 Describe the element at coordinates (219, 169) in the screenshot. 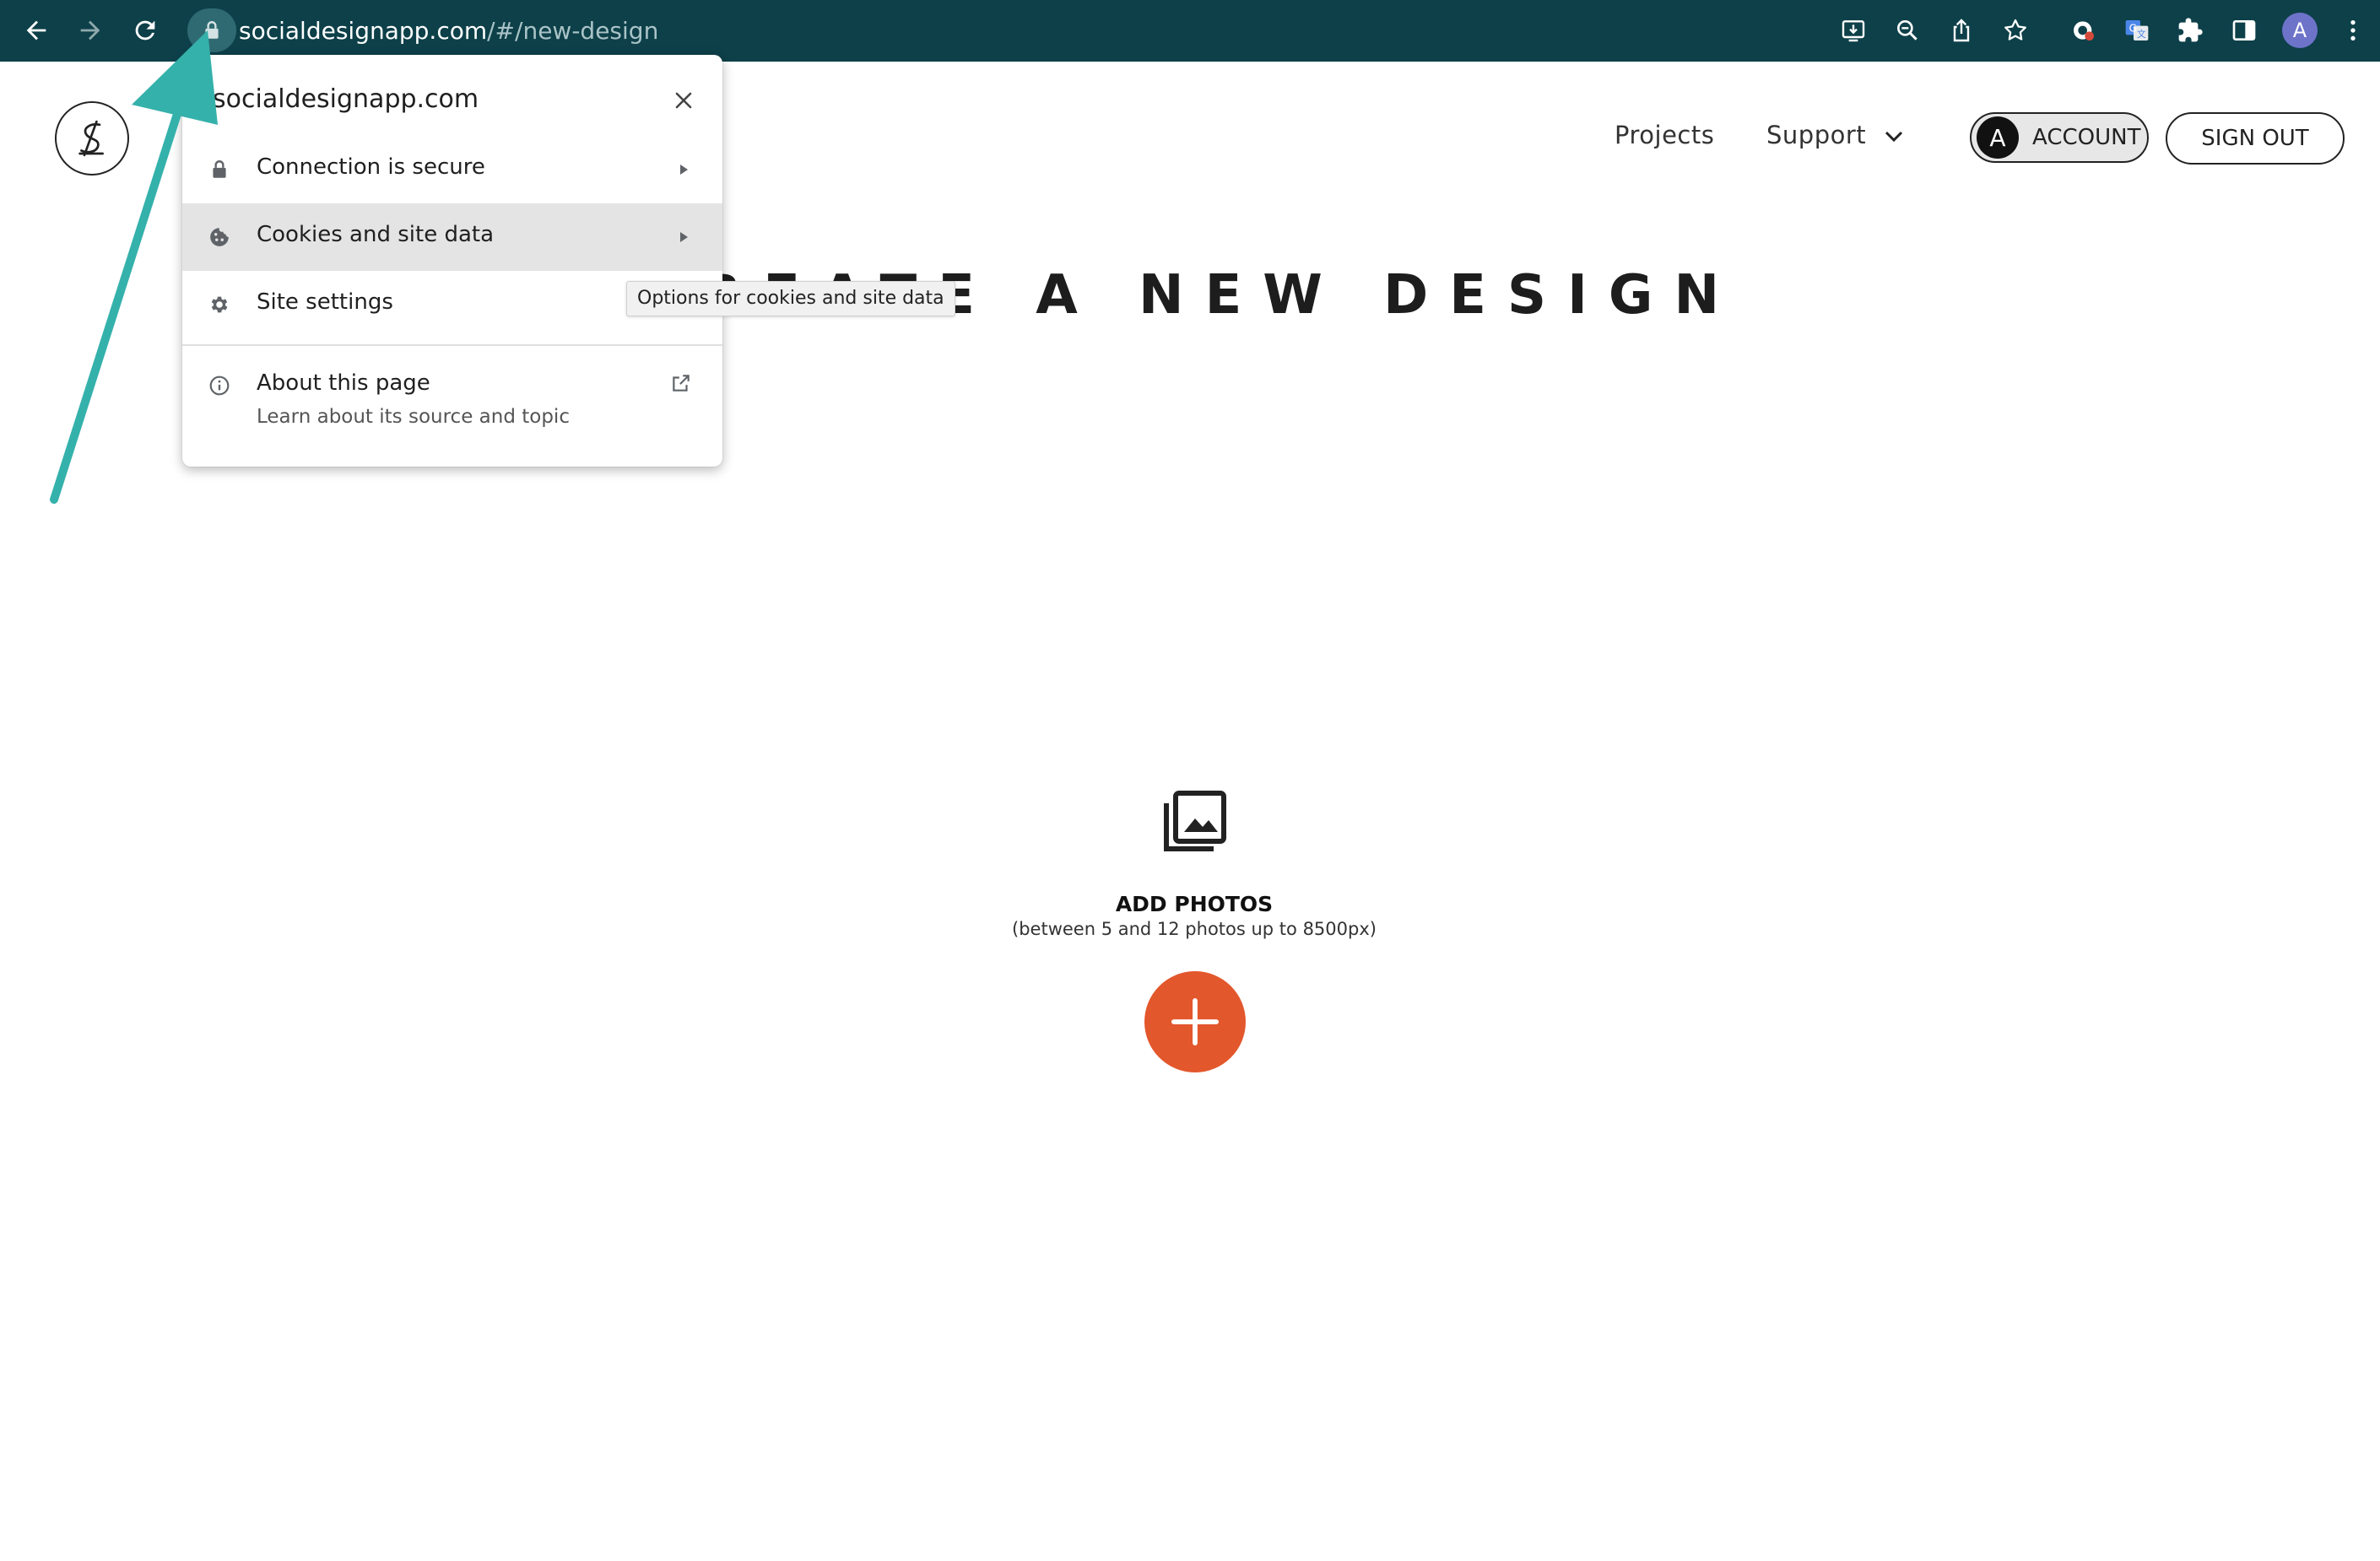

I see `lock-icon` at that location.